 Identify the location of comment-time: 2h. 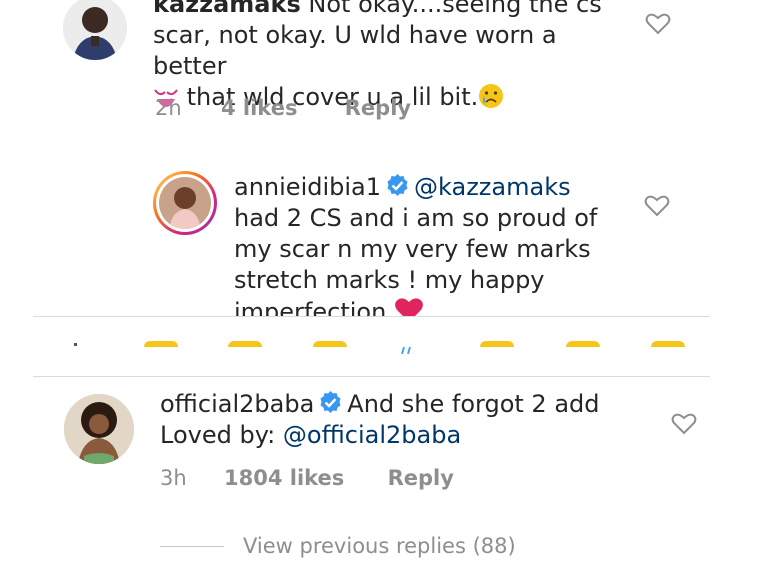
(168, 108).